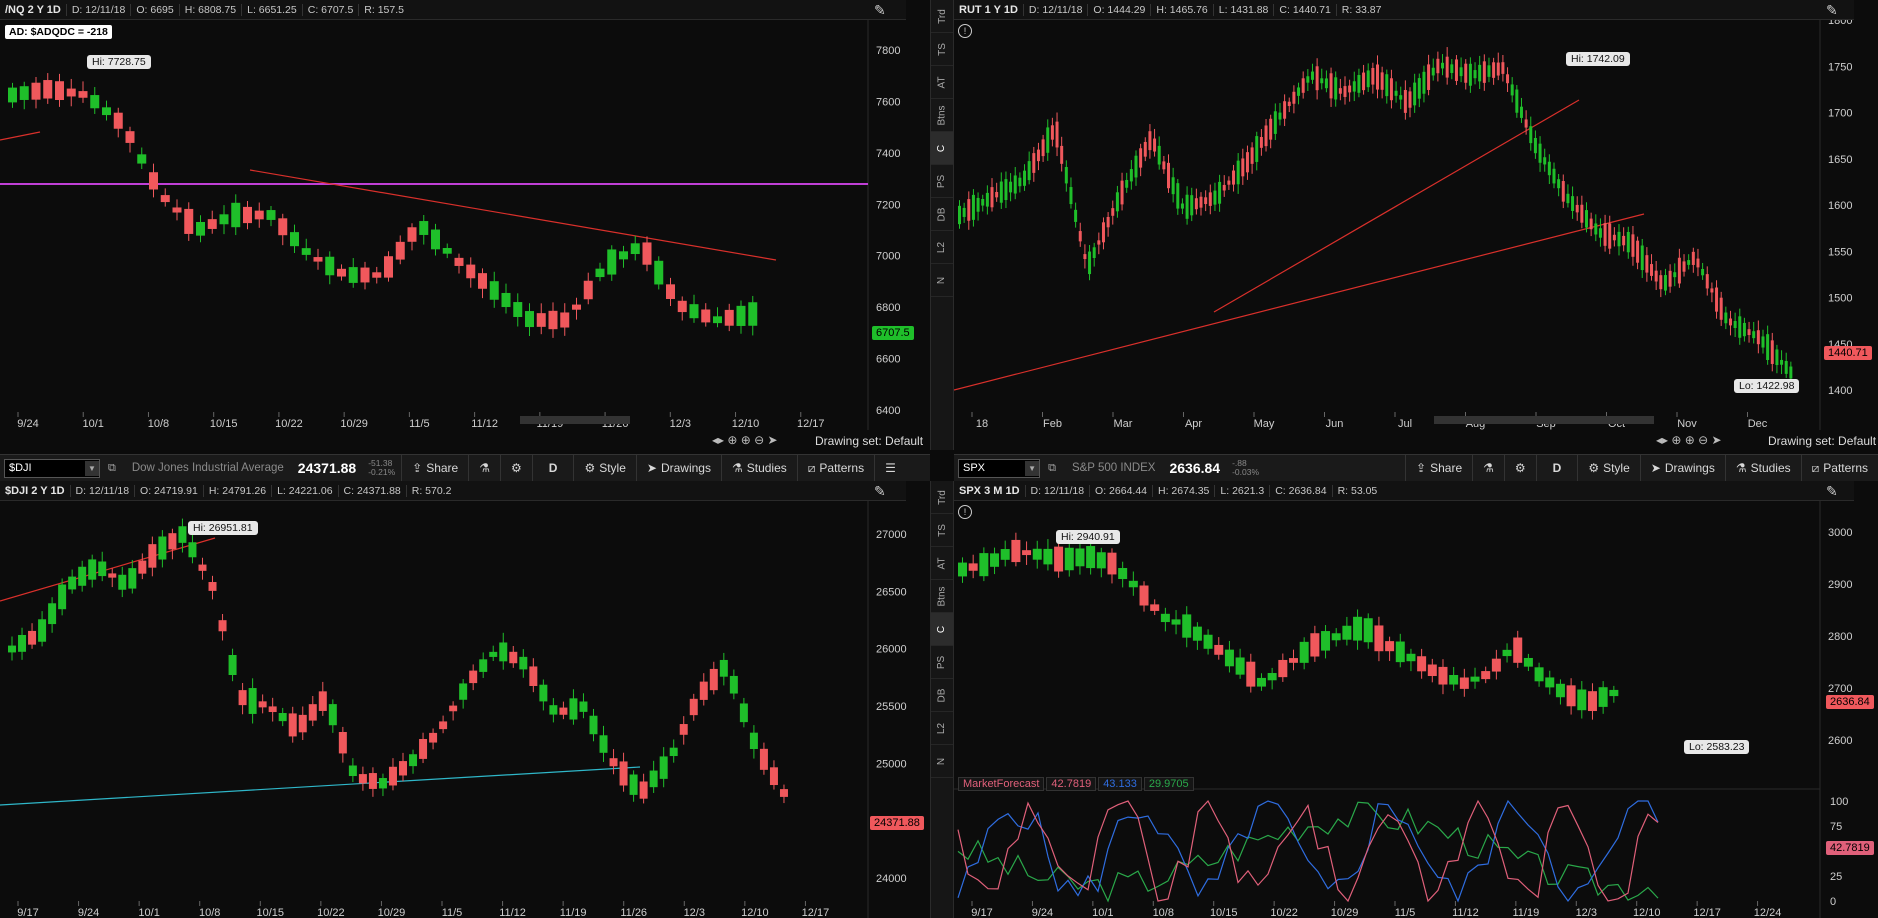  Describe the element at coordinates (1850, 702) in the screenshot. I see `price-badge: 2636.84` at that location.